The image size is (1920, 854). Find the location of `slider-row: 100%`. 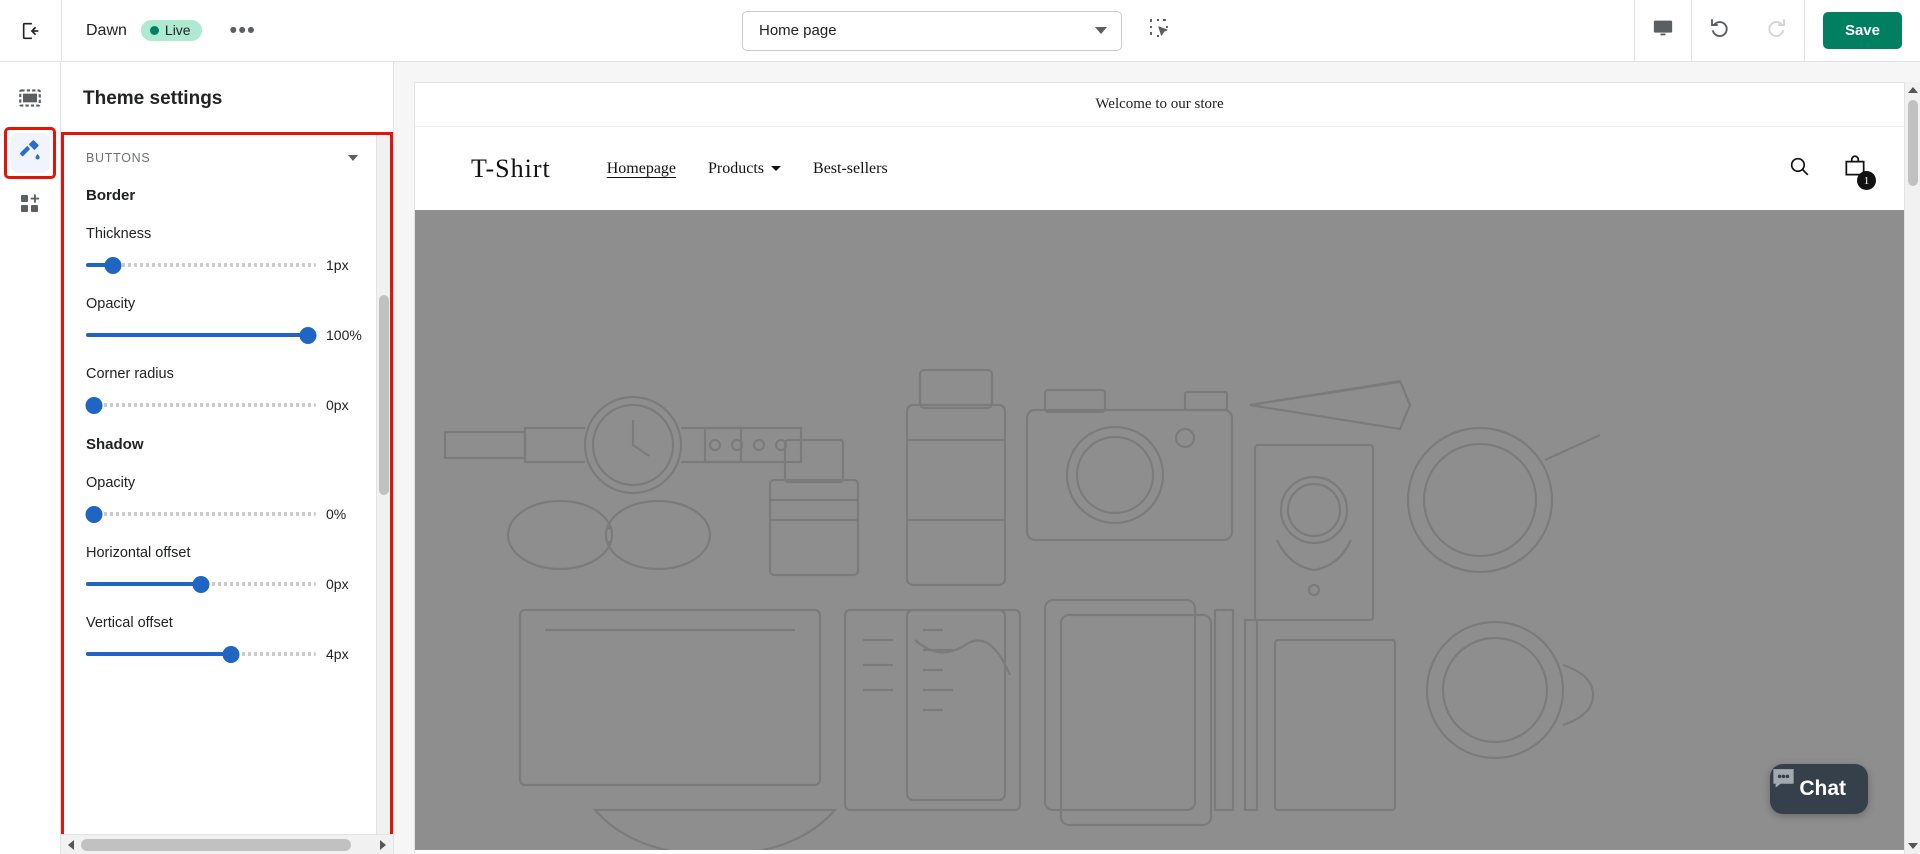

slider-row: 100% is located at coordinates (227, 335).